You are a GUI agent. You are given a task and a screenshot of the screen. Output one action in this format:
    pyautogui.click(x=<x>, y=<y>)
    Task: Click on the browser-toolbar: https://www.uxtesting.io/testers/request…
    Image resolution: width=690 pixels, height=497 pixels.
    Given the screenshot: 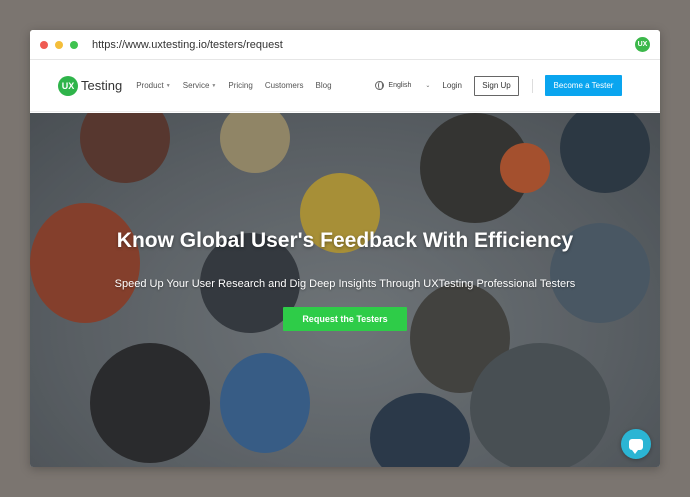 What is the action you would take?
    pyautogui.click(x=345, y=45)
    